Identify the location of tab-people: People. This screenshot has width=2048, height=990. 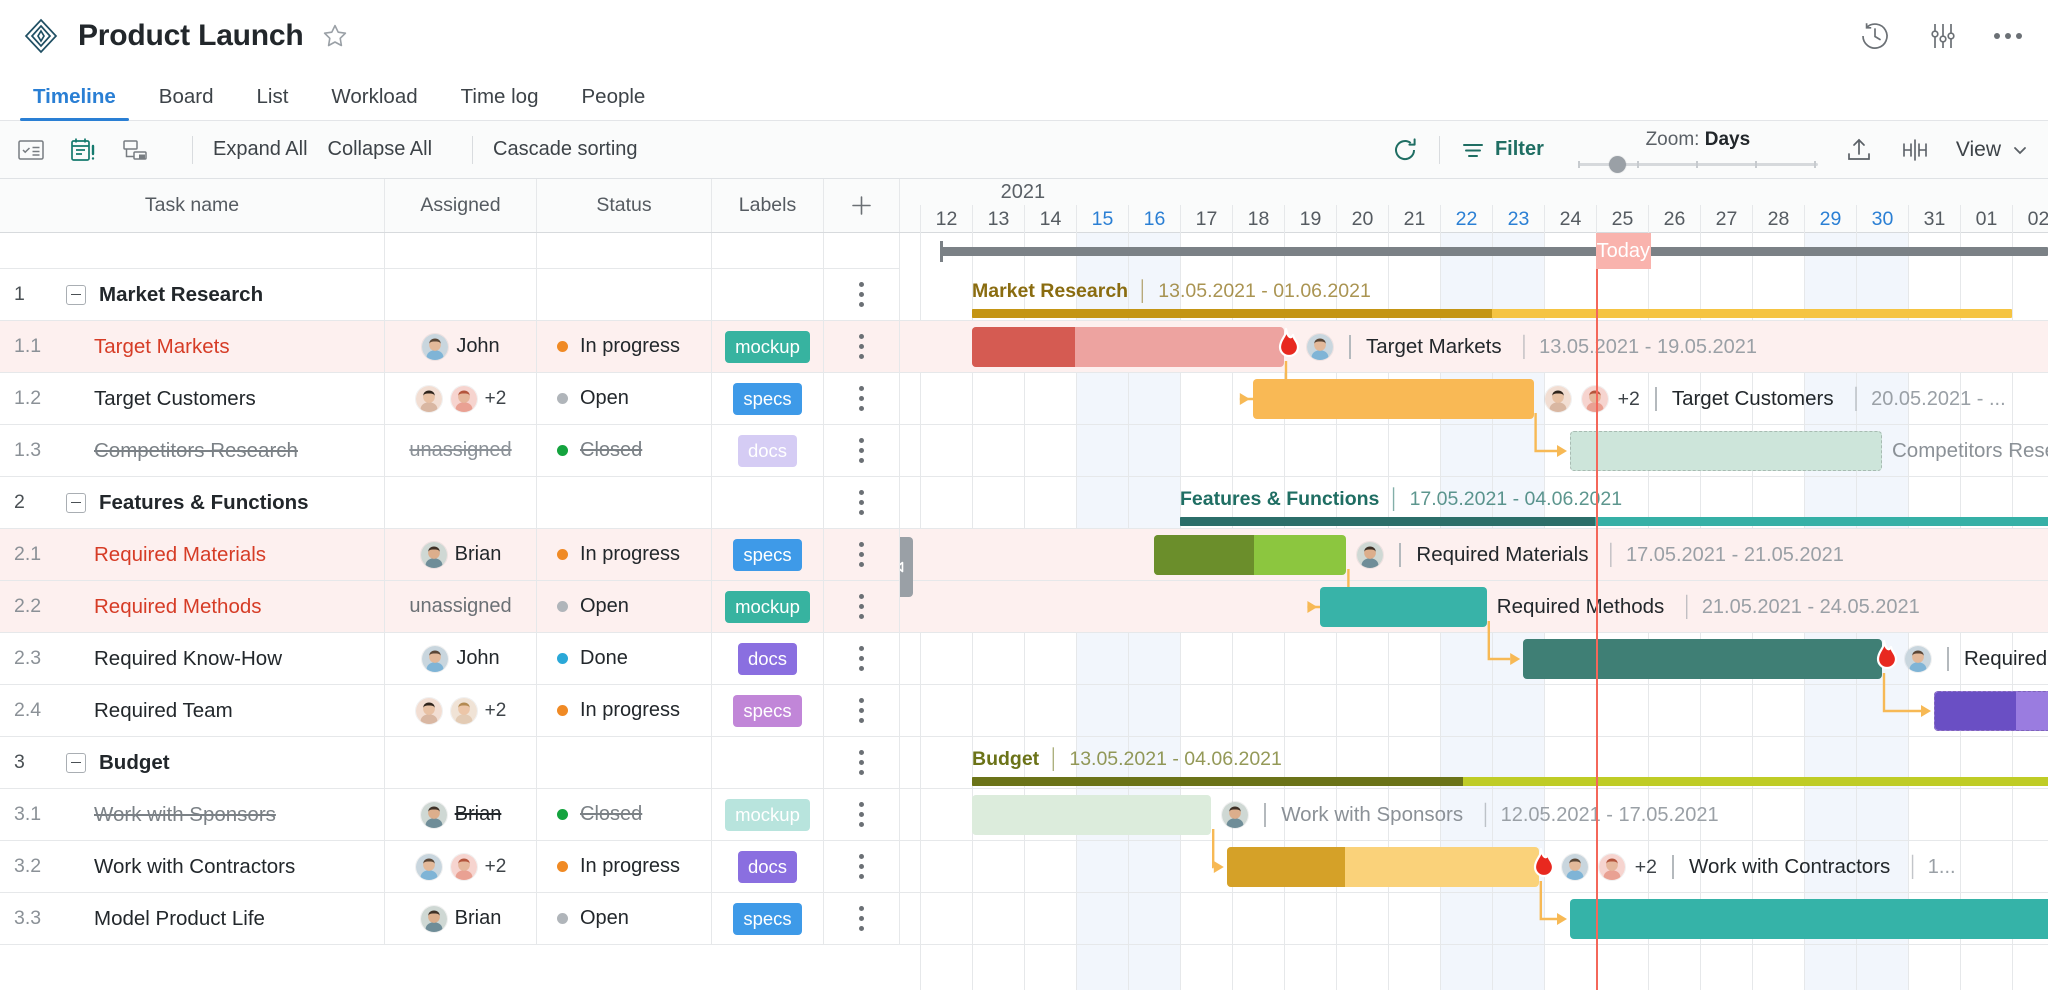
(614, 102).